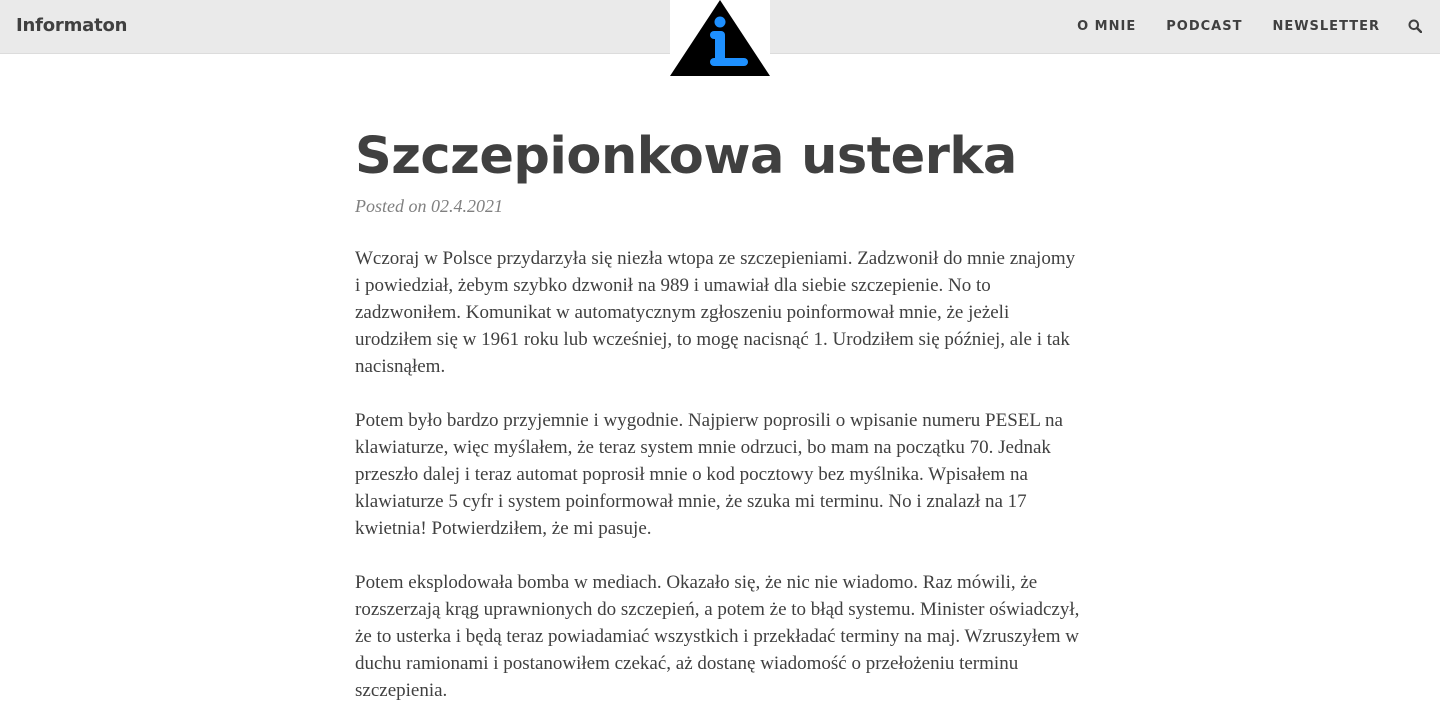 This screenshot has height=720, width=1440. I want to click on main-nav: O MNIE PODCAST NEWSLETTER, so click(1228, 26).